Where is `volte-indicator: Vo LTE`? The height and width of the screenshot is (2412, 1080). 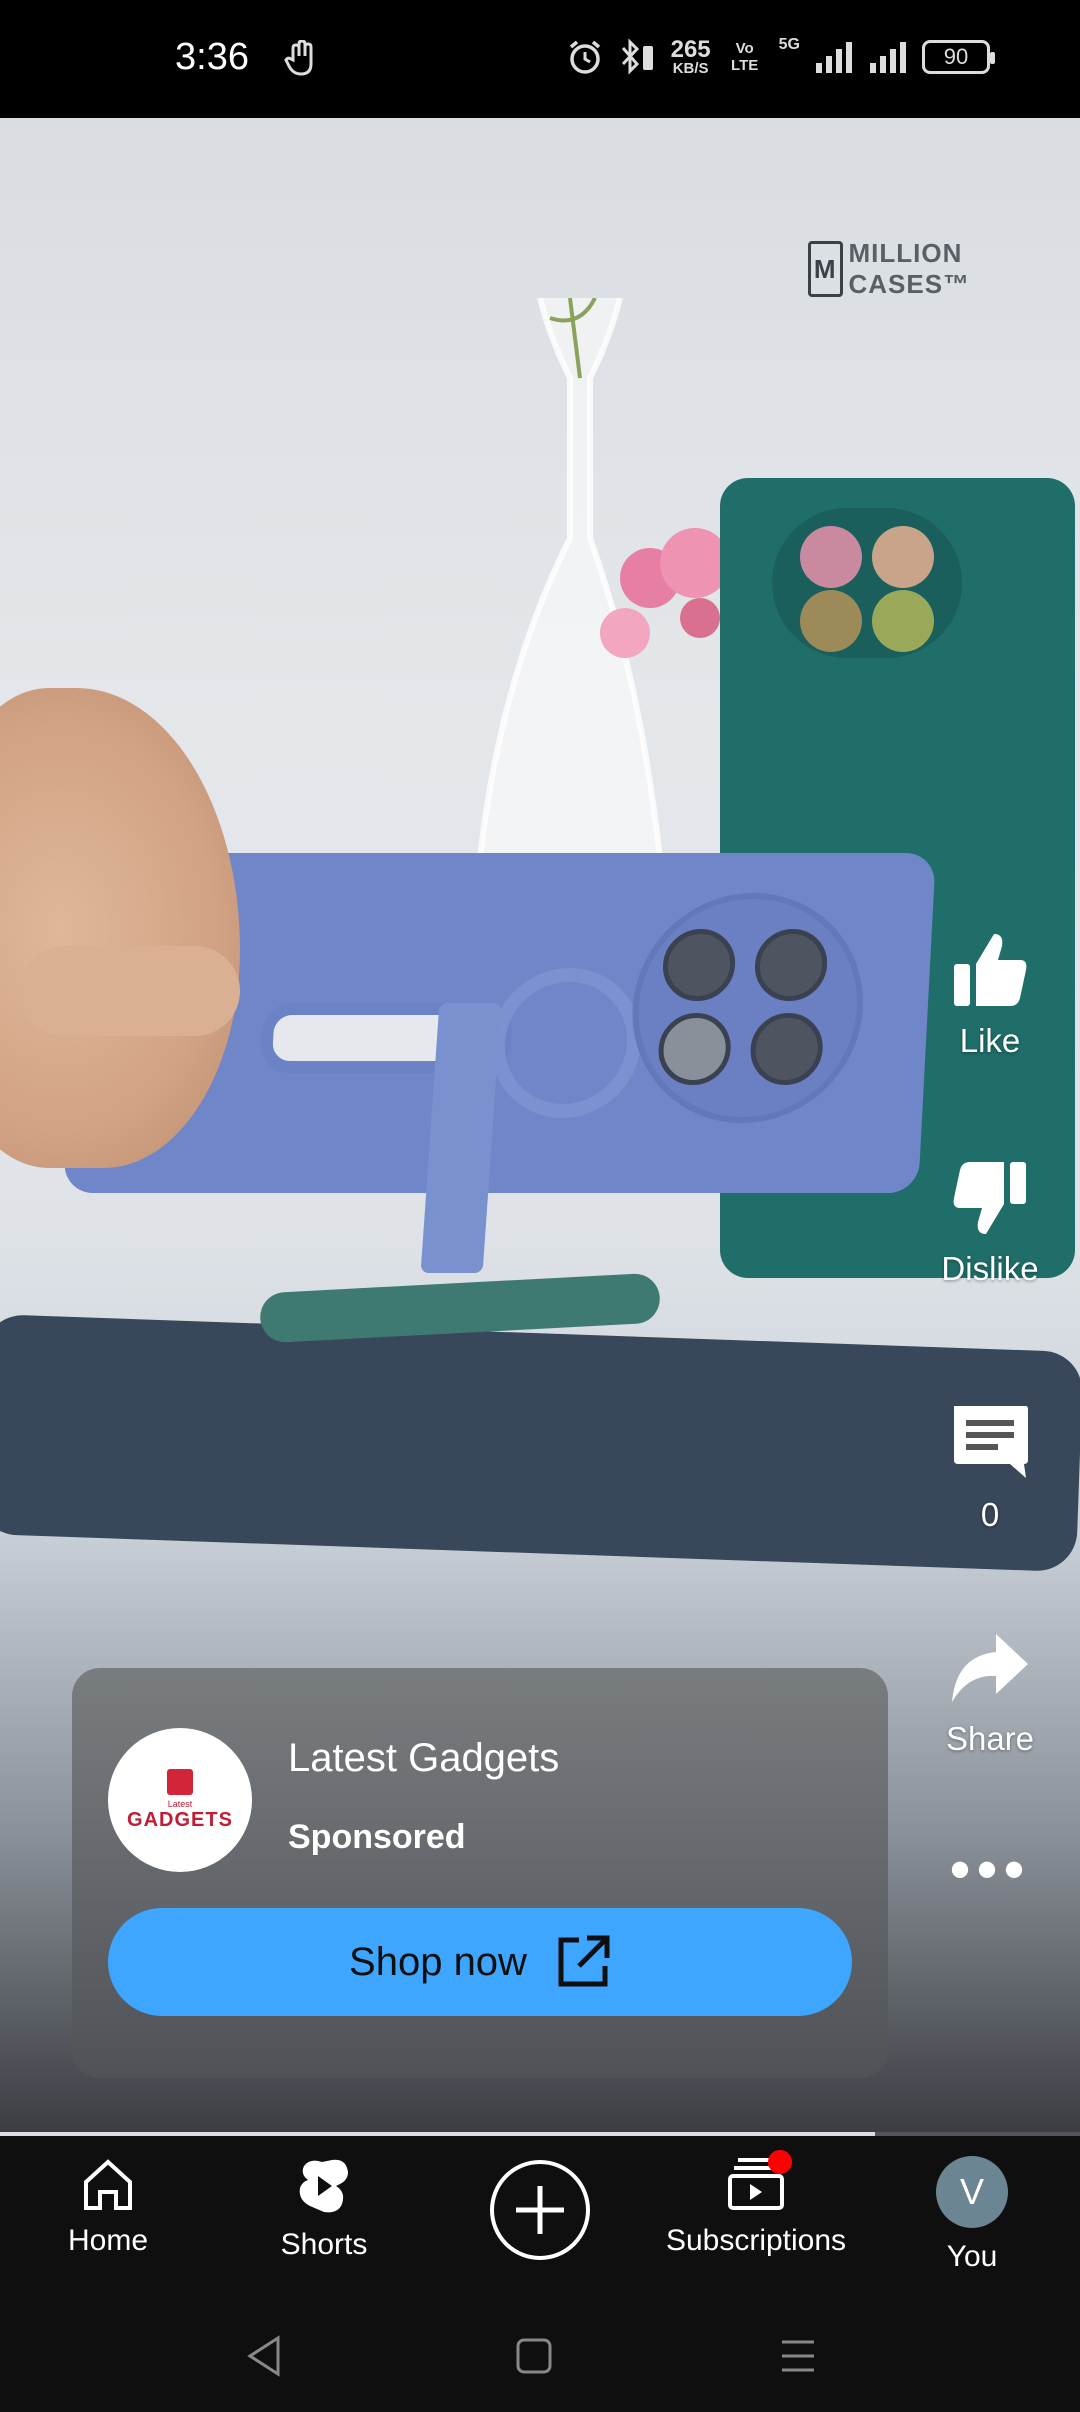
volte-indicator: Vo LTE is located at coordinates (745, 57).